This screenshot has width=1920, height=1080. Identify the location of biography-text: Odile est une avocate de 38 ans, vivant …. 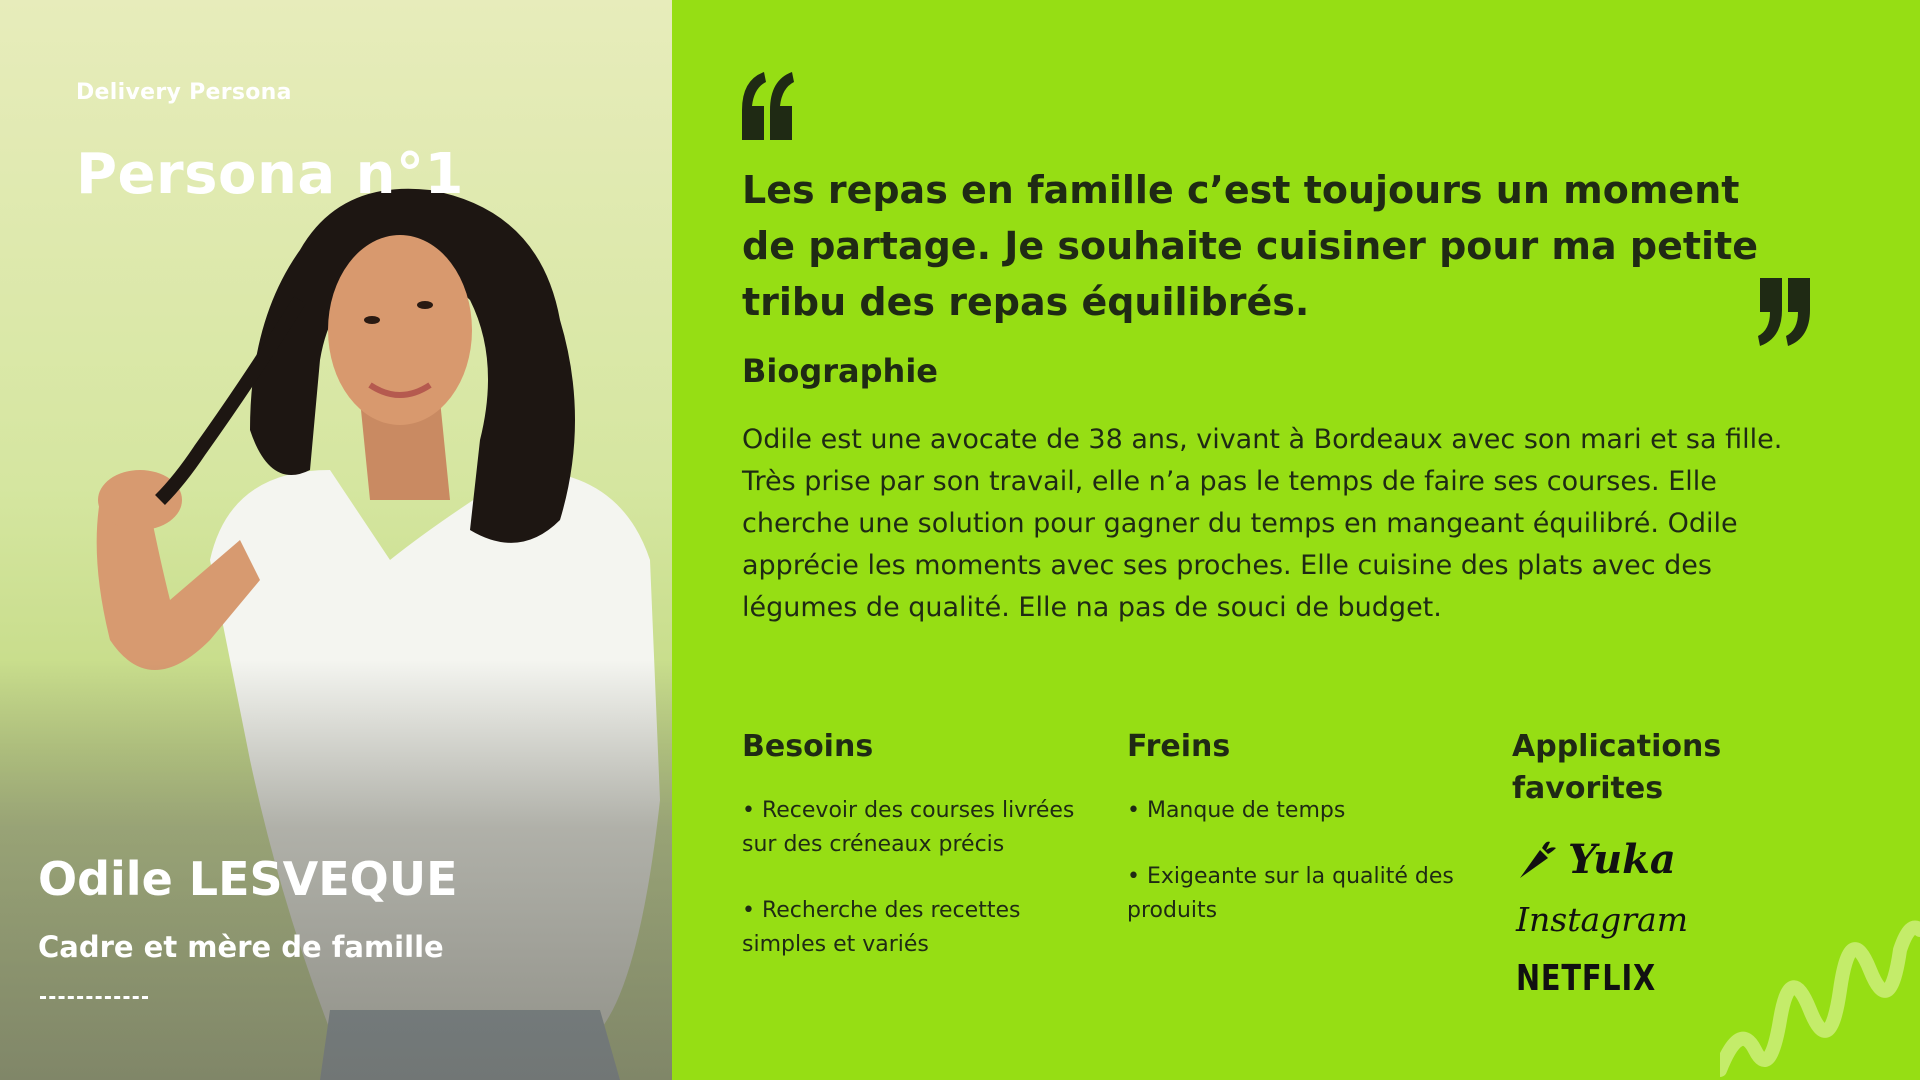
(1262, 523).